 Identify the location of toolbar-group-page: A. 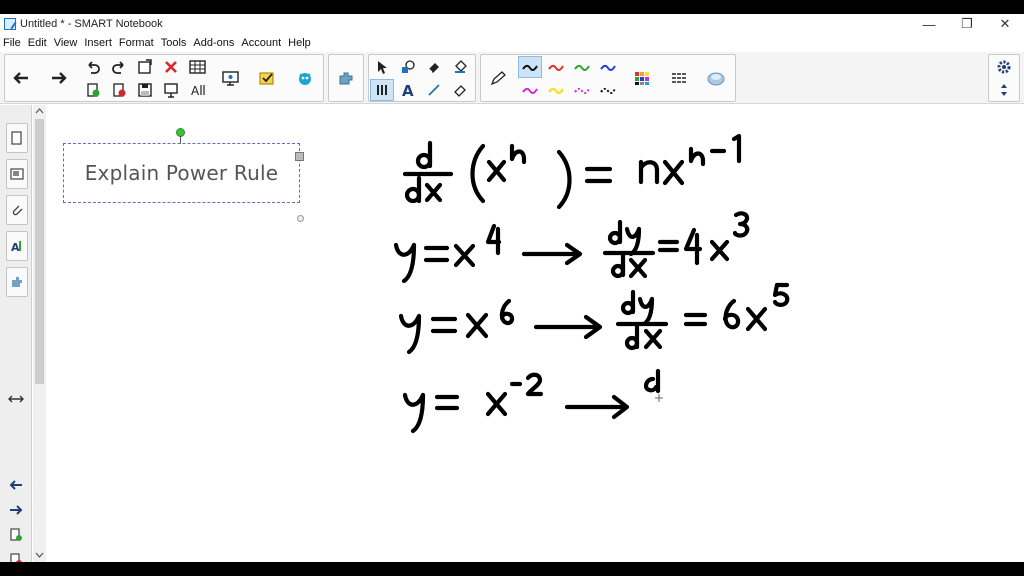
(164, 78).